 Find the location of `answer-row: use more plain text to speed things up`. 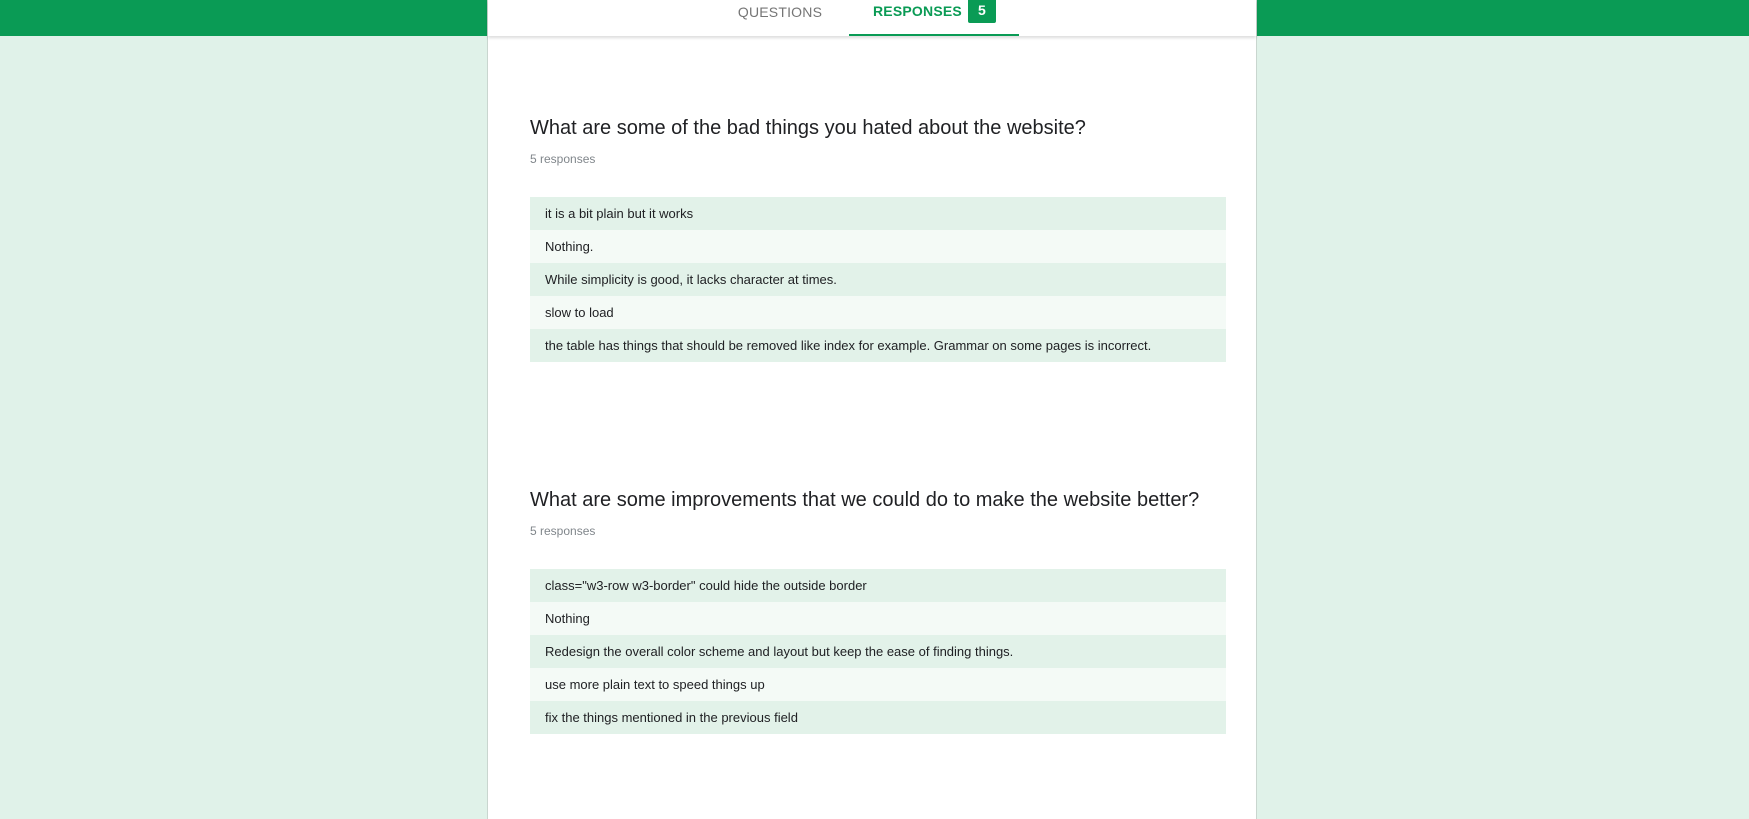

answer-row: use more plain text to speed things up is located at coordinates (878, 684).